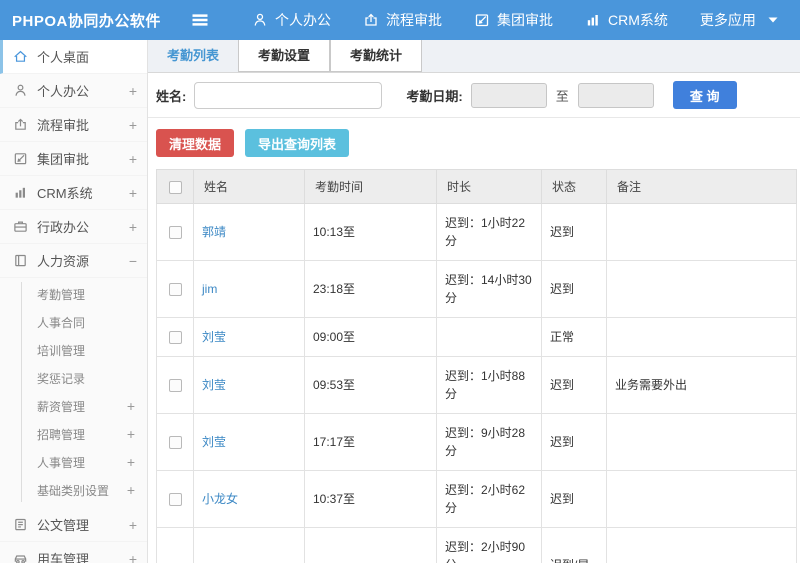 The image size is (800, 563). I want to click on table-row: 小龙女 10:37至 迟到：2小时62分 迟到, so click(476, 499).